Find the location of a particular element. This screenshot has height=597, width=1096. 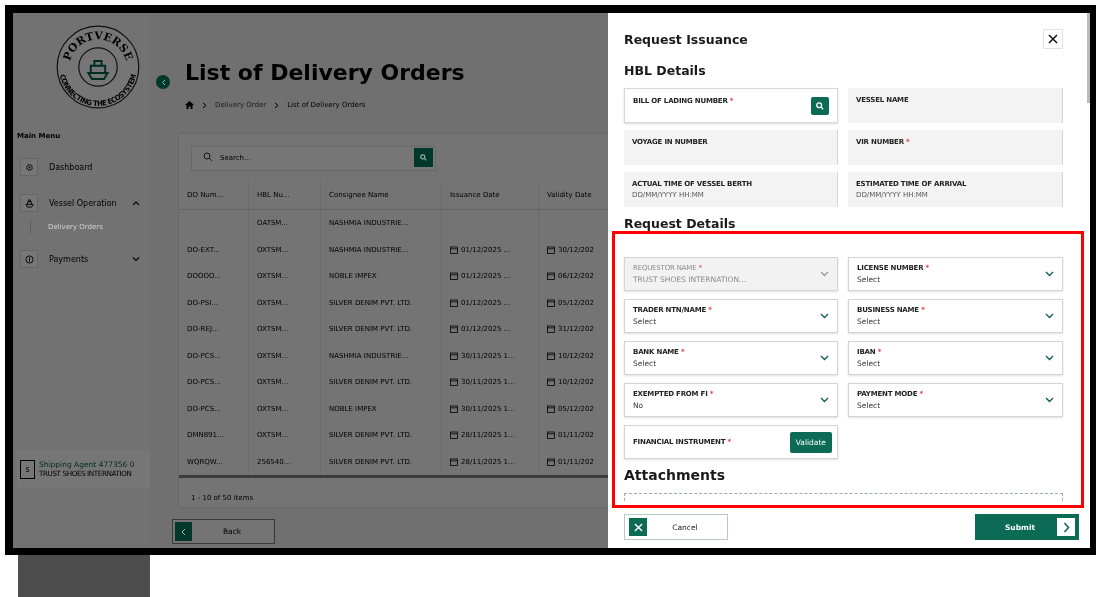

ship-icon is located at coordinates (29, 203).